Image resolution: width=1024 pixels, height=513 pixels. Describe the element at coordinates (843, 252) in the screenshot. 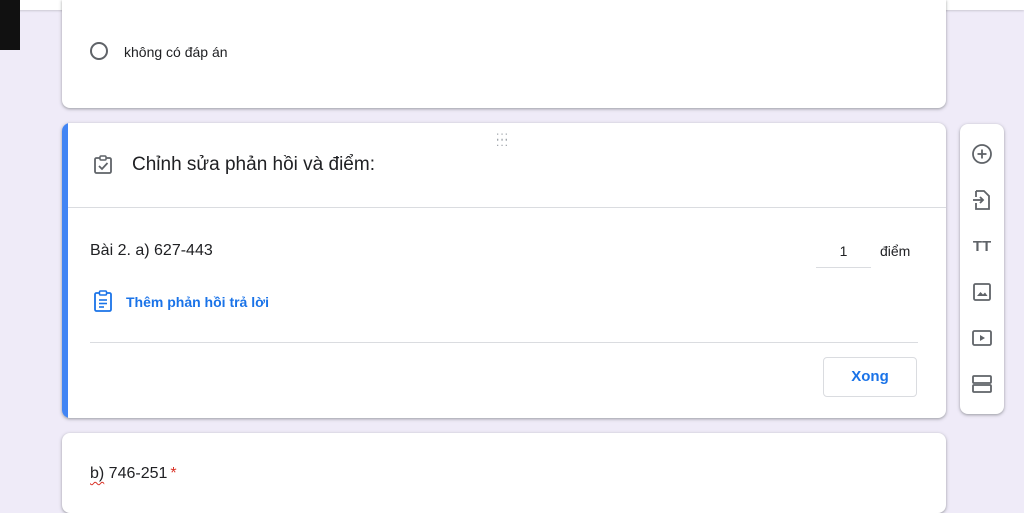

I see `points-input: 1` at that location.